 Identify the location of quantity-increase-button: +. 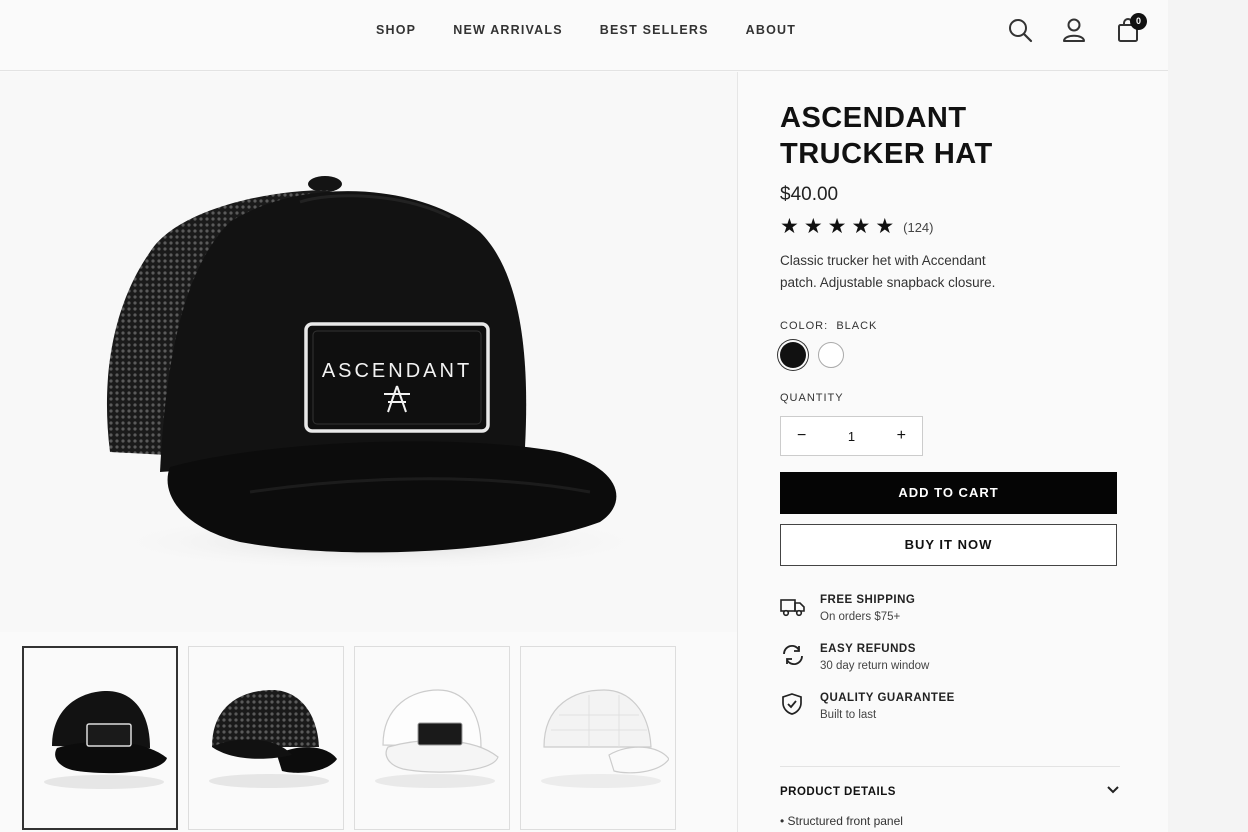
(901, 436).